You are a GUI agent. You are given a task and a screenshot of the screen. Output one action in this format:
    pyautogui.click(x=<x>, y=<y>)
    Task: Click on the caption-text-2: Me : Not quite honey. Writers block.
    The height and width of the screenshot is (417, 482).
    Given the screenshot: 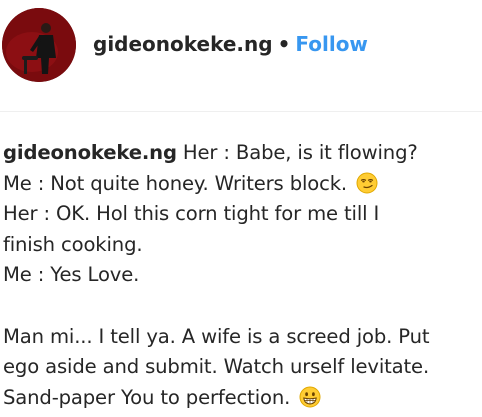 What is the action you would take?
    pyautogui.click(x=178, y=183)
    